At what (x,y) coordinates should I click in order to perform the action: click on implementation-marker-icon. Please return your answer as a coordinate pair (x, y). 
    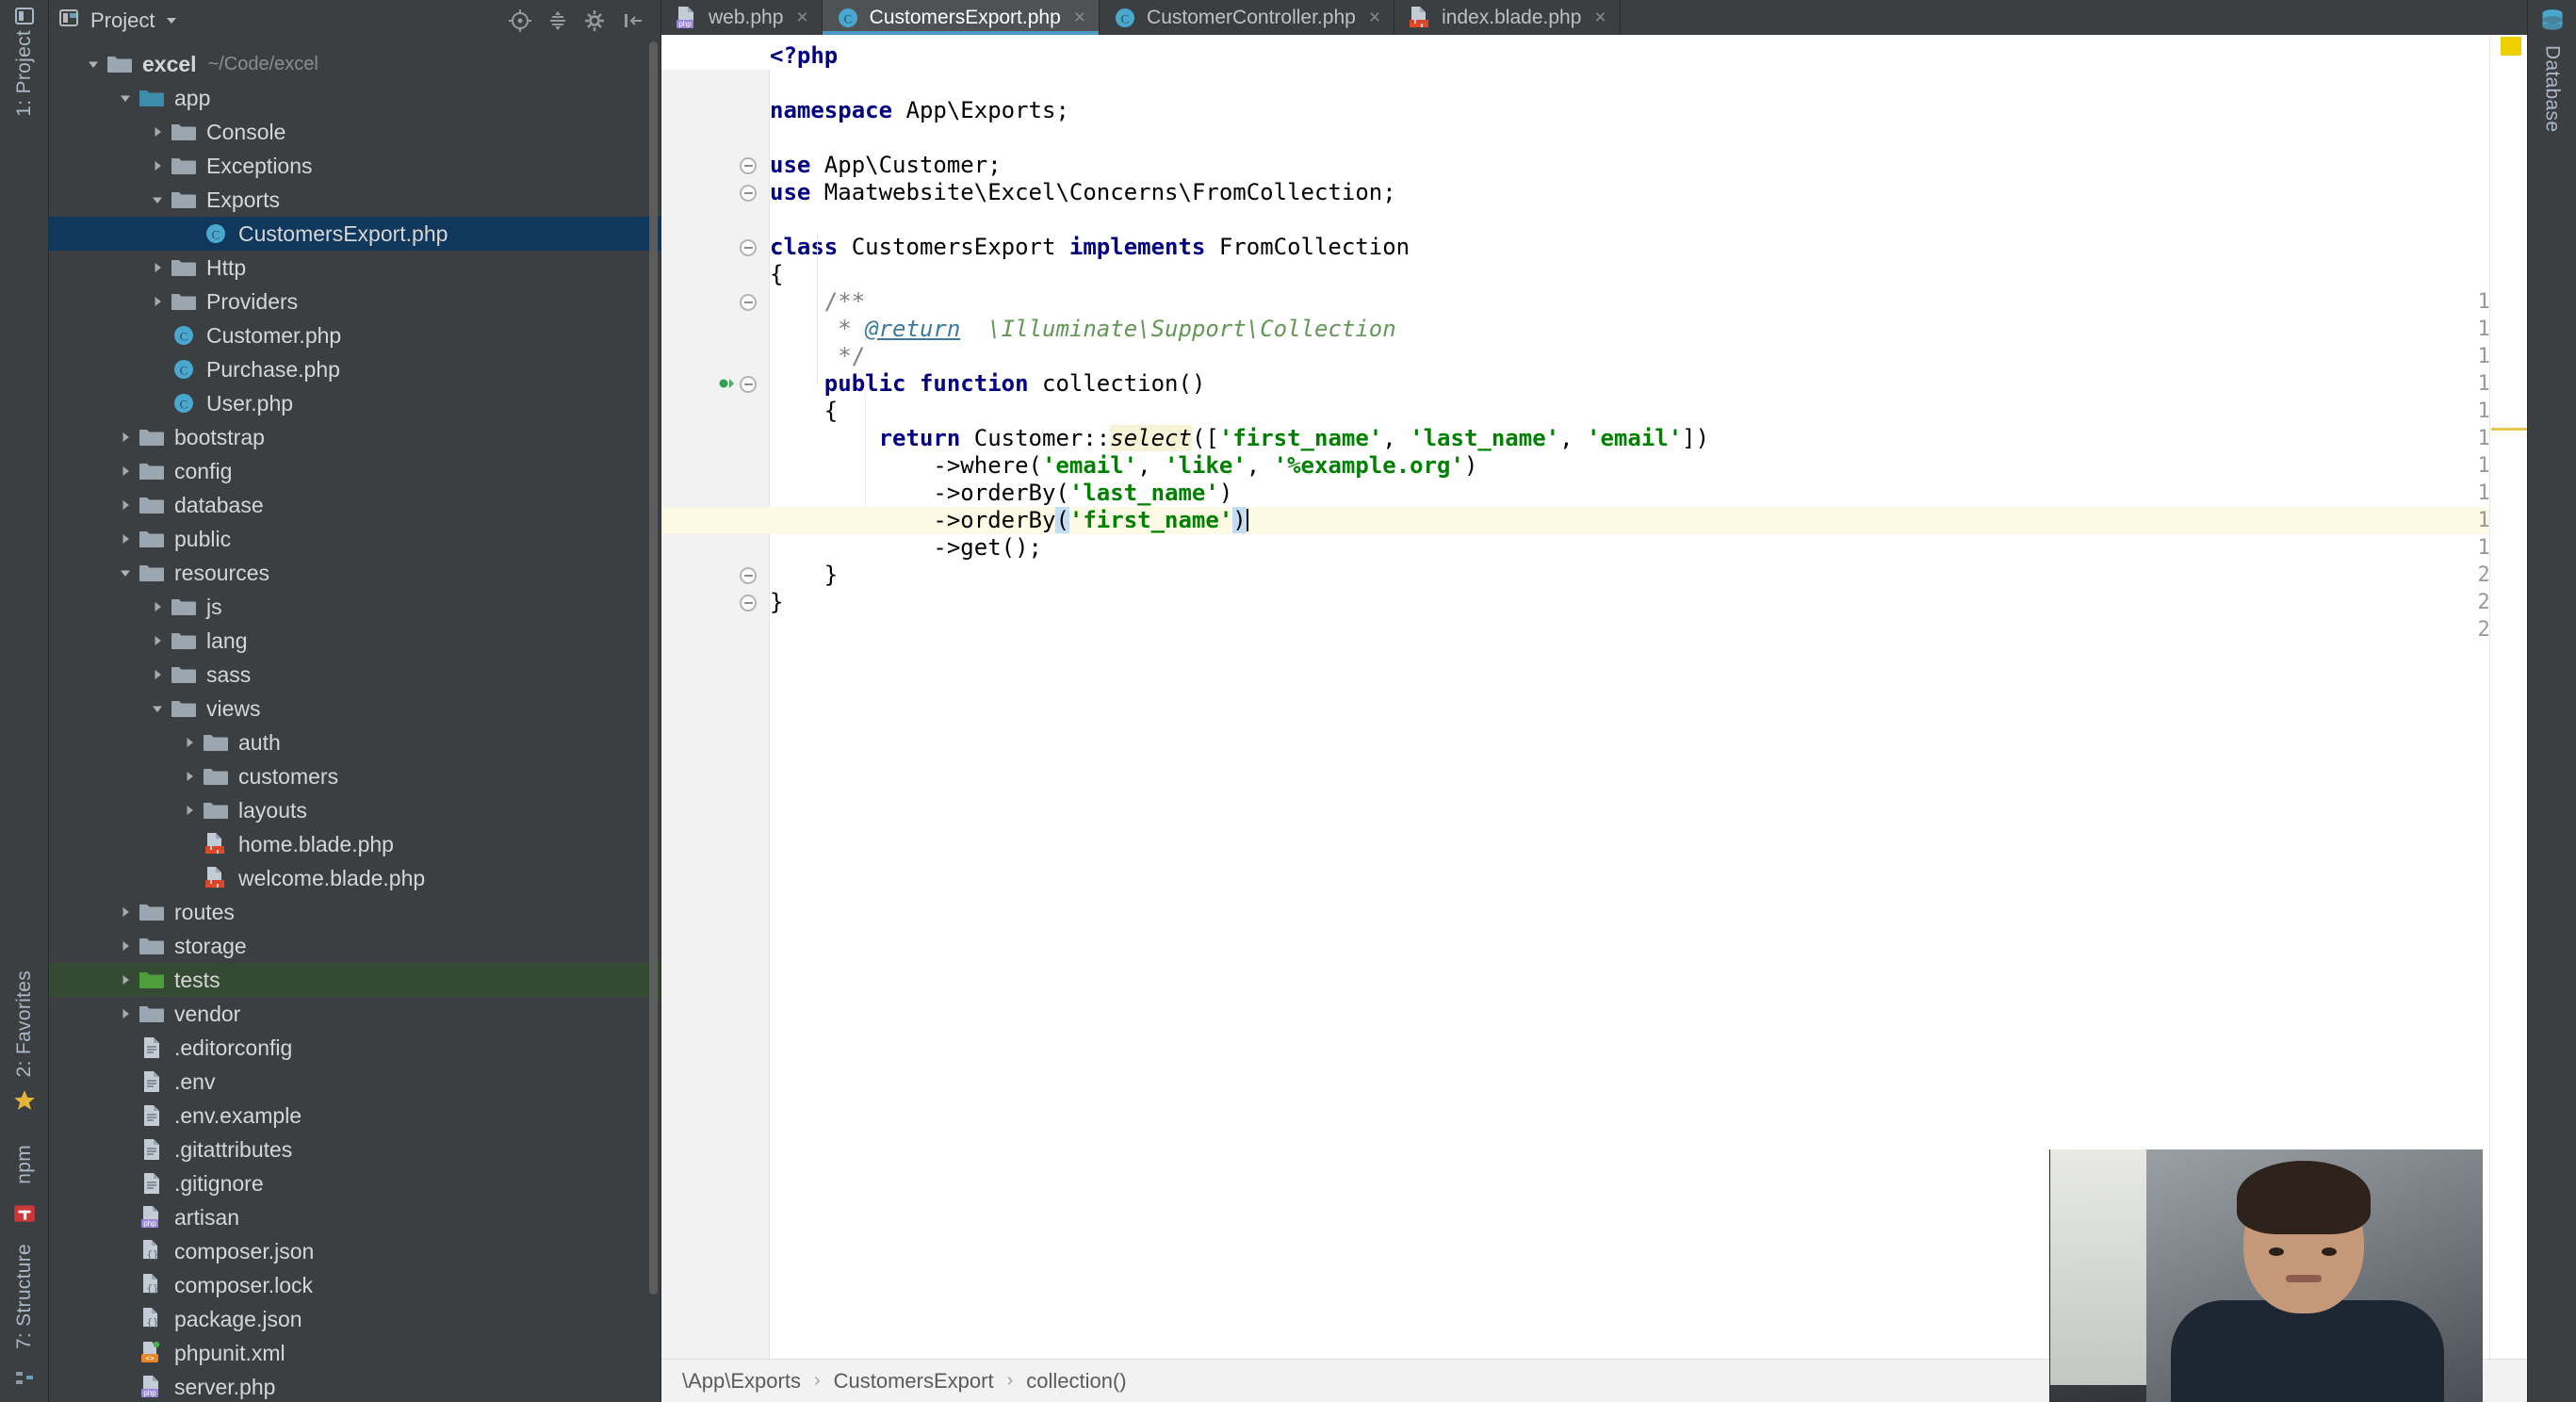
    Looking at the image, I should click on (727, 384).